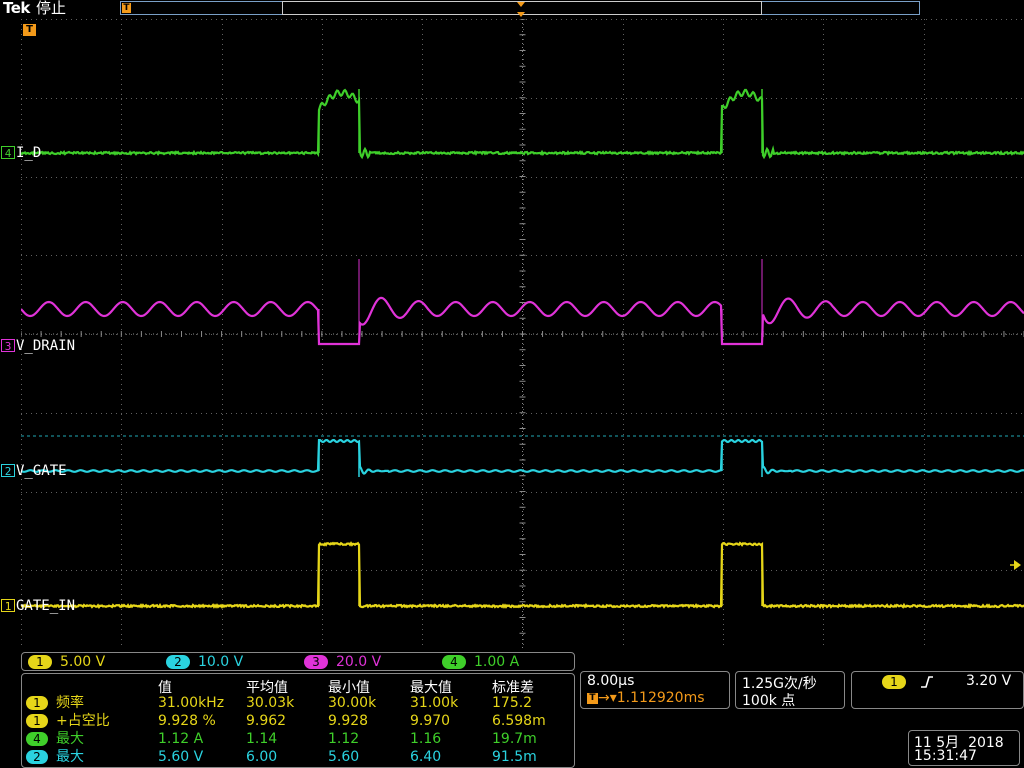 The width and height of the screenshot is (1024, 768). Describe the element at coordinates (1016, 565) in the screenshot. I see `trigger-level-arrow-icon` at that location.